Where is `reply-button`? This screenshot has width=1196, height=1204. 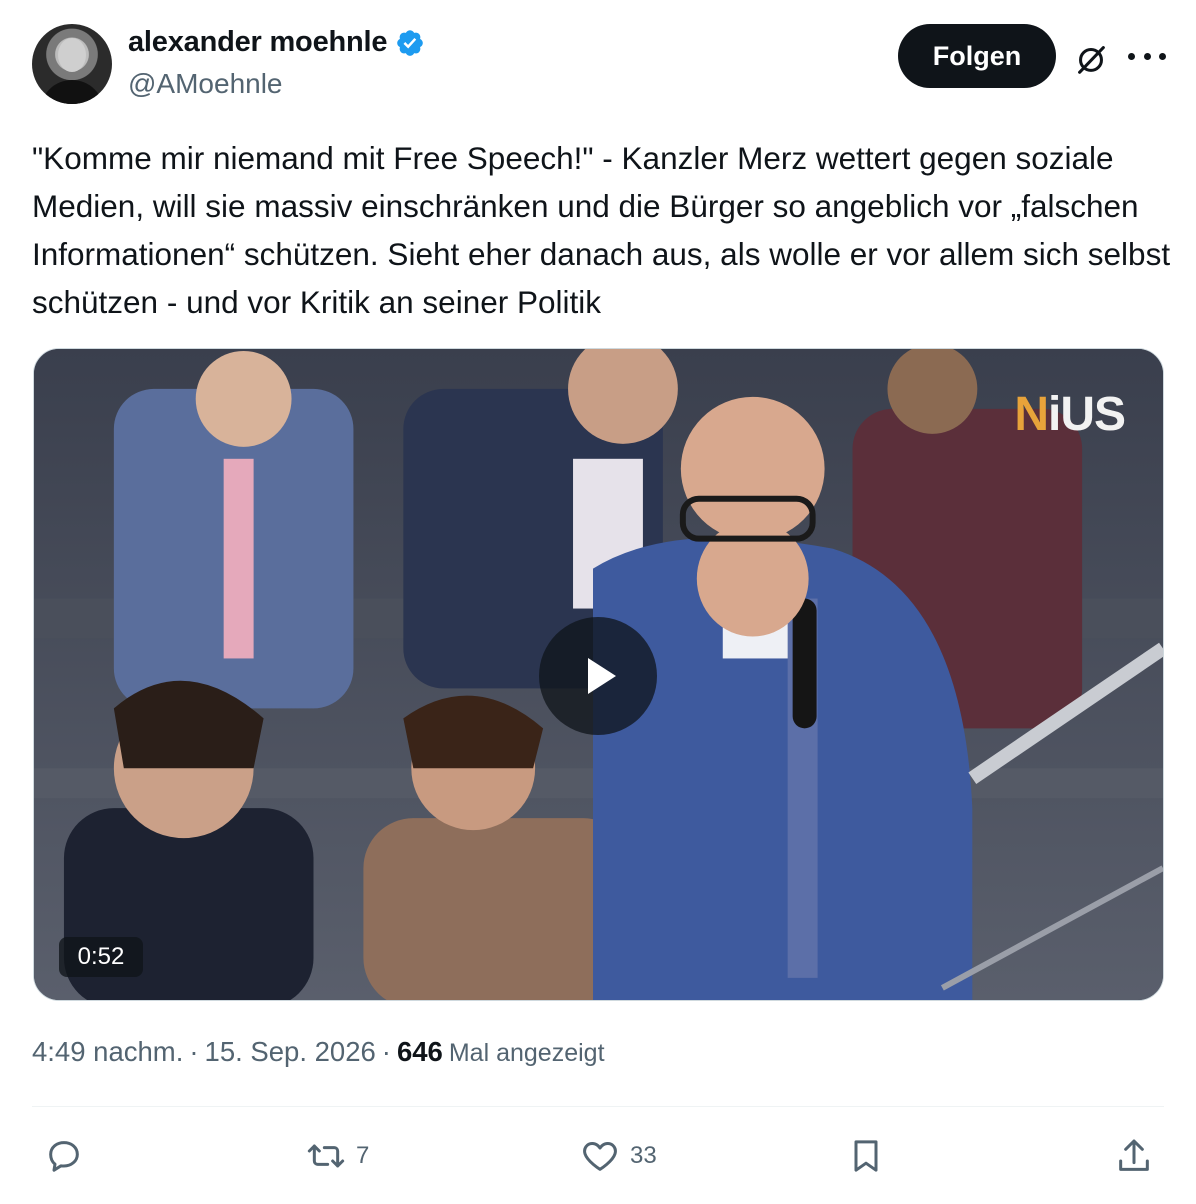 reply-button is located at coordinates (69, 1156).